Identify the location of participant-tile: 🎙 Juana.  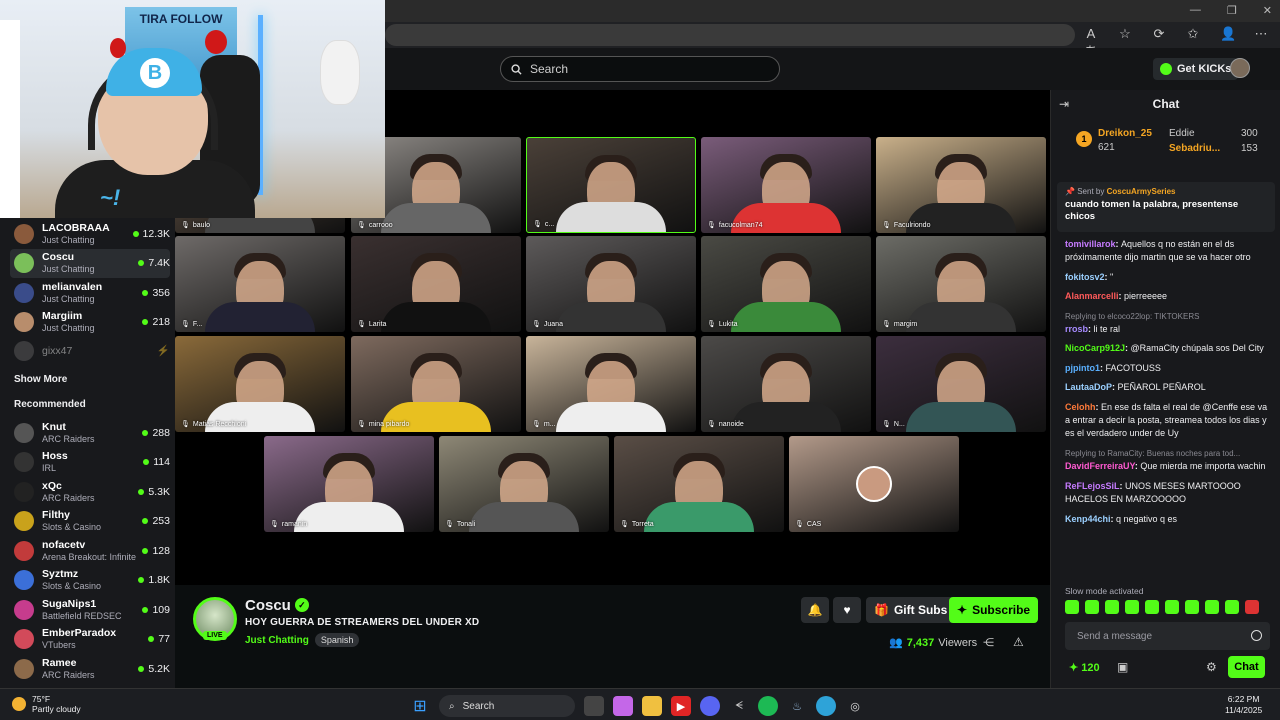
(611, 284).